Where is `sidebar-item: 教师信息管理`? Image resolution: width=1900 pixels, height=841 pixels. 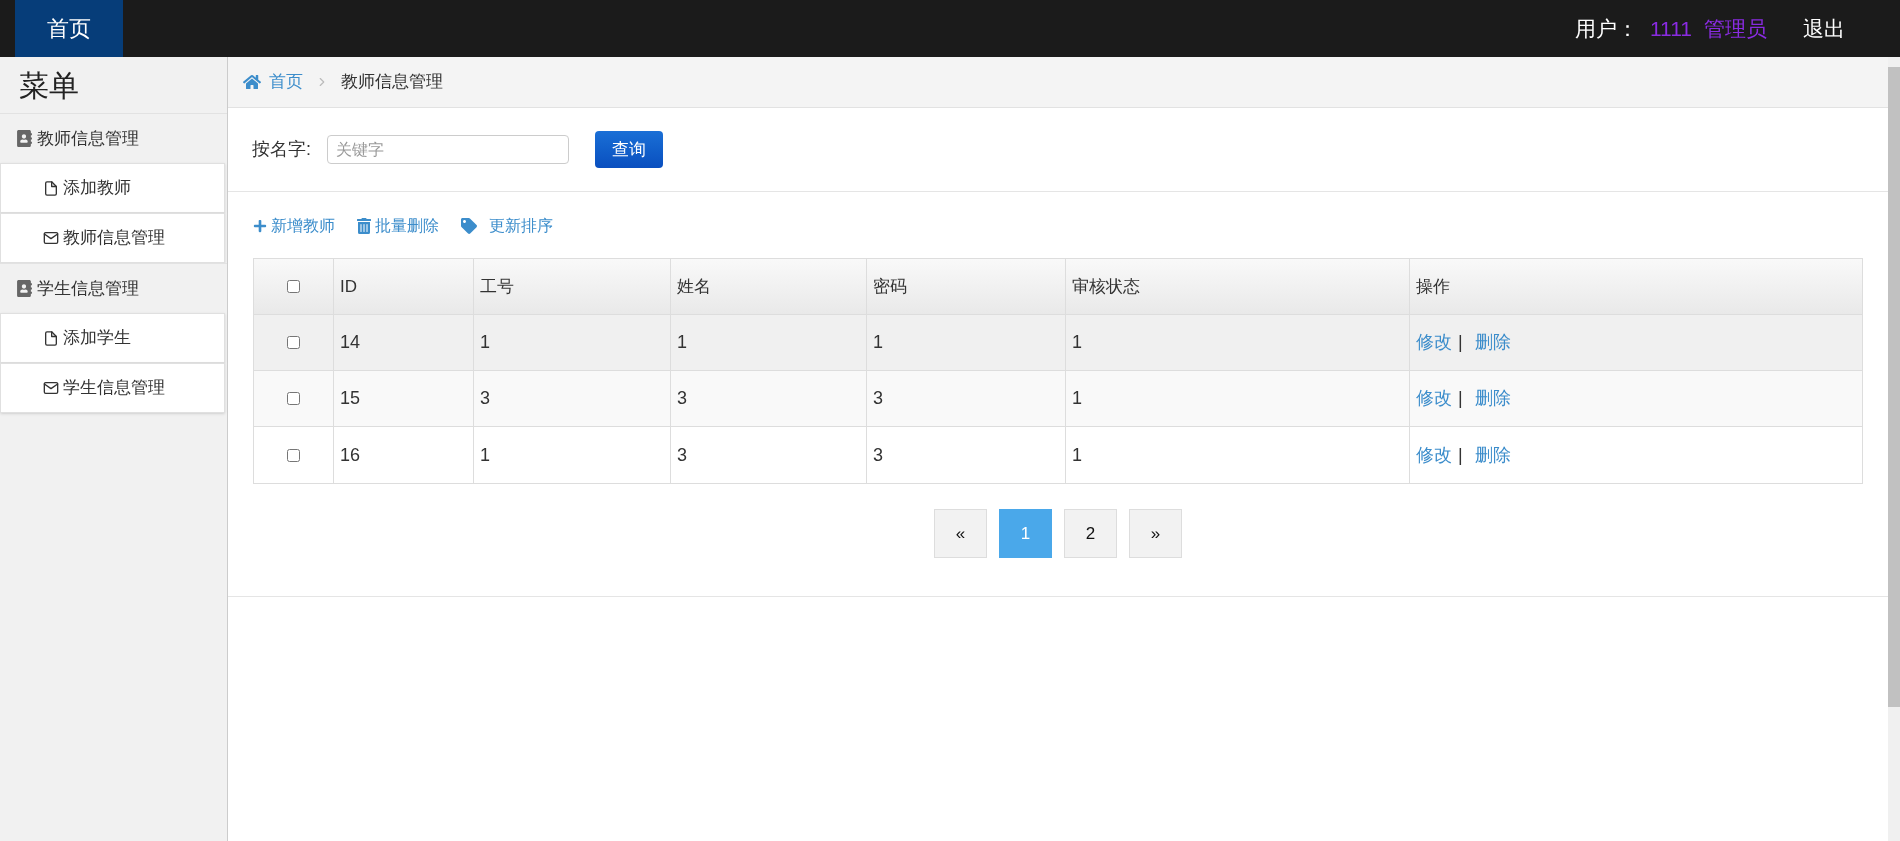 sidebar-item: 教师信息管理 is located at coordinates (112, 238).